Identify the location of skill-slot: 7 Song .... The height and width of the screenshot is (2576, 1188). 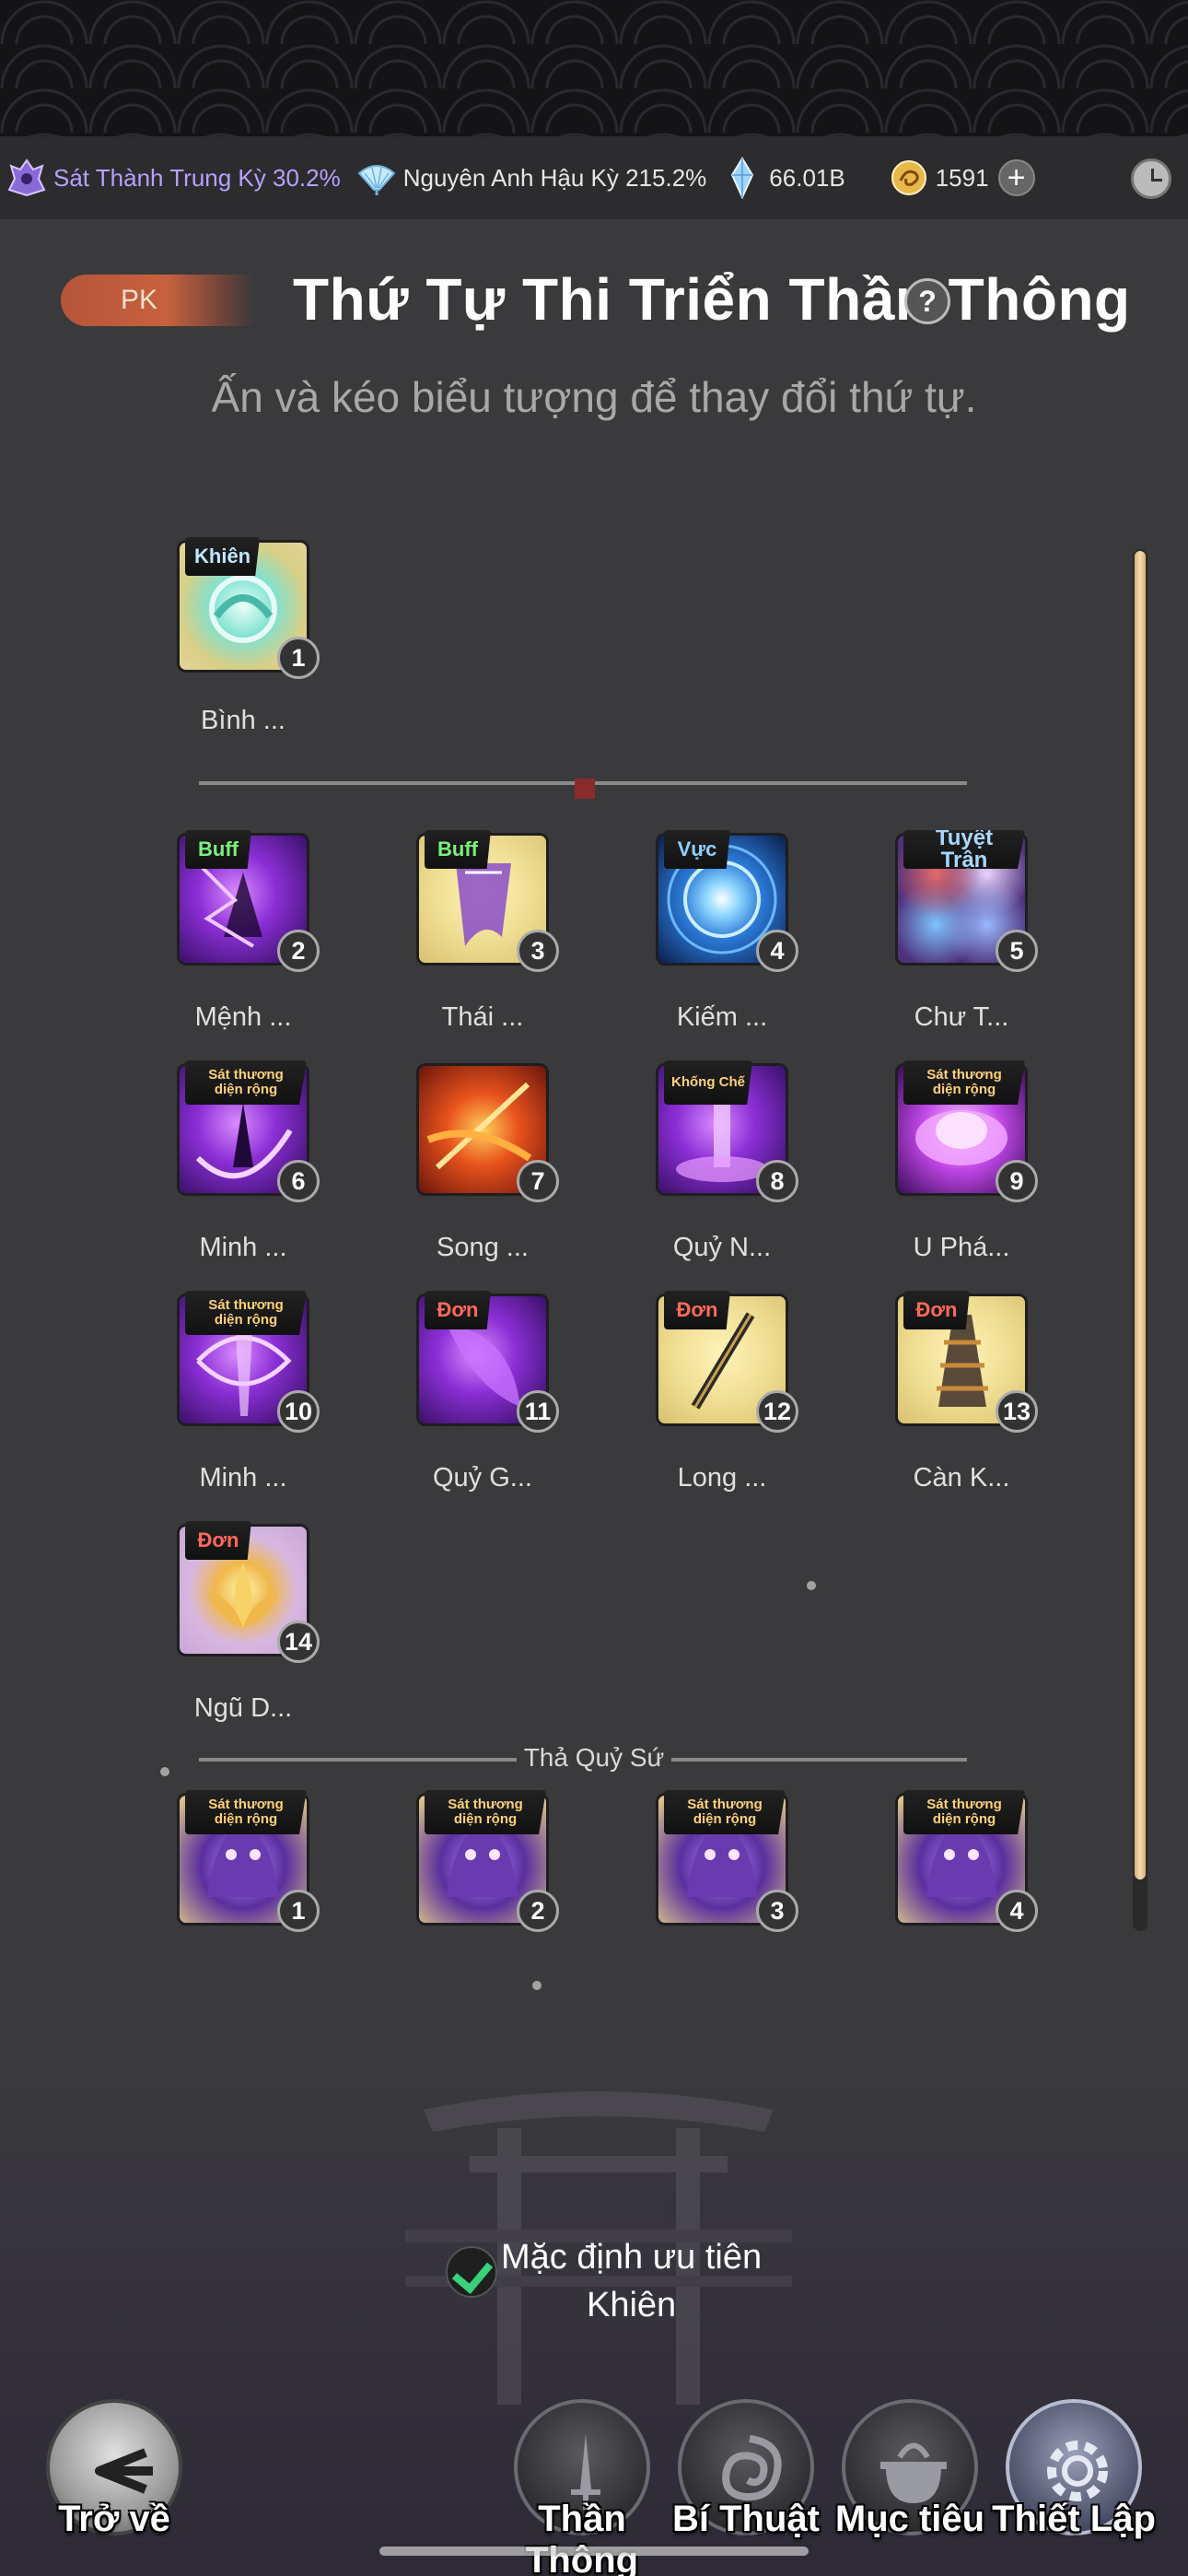
(487, 1162).